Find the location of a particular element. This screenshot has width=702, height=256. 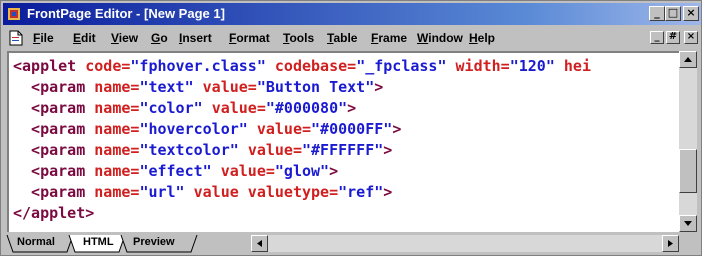

scroll-up-button is located at coordinates (688, 59).